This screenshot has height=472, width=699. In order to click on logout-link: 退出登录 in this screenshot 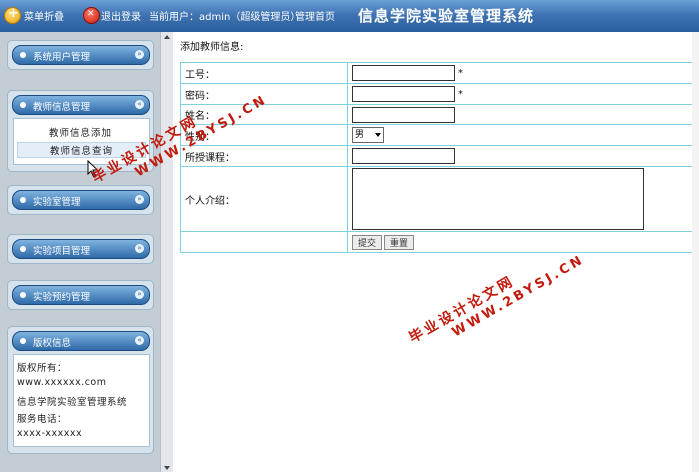, I will do `click(121, 15)`.